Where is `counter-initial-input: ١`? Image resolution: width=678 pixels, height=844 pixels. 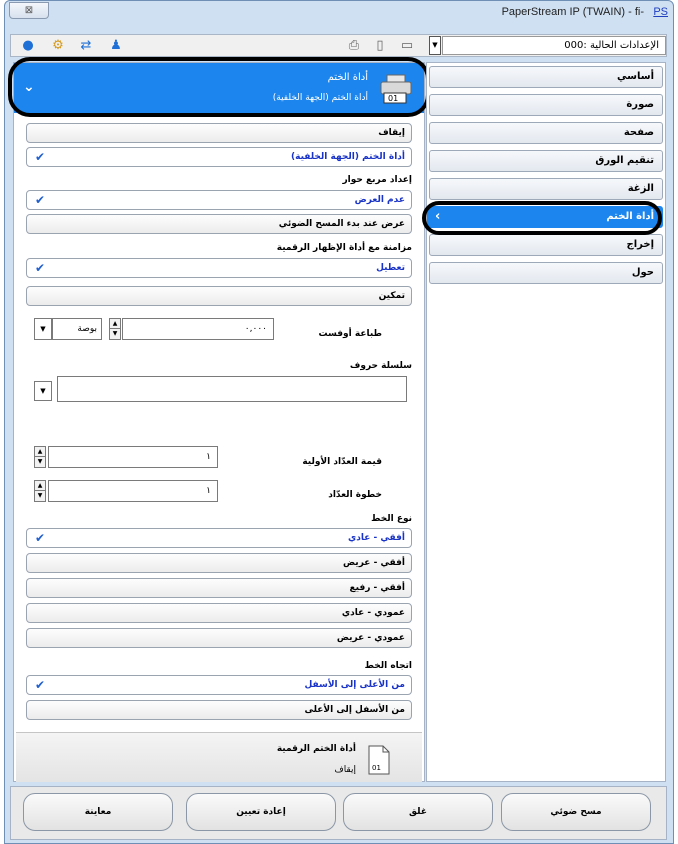 counter-initial-input: ١ is located at coordinates (133, 457).